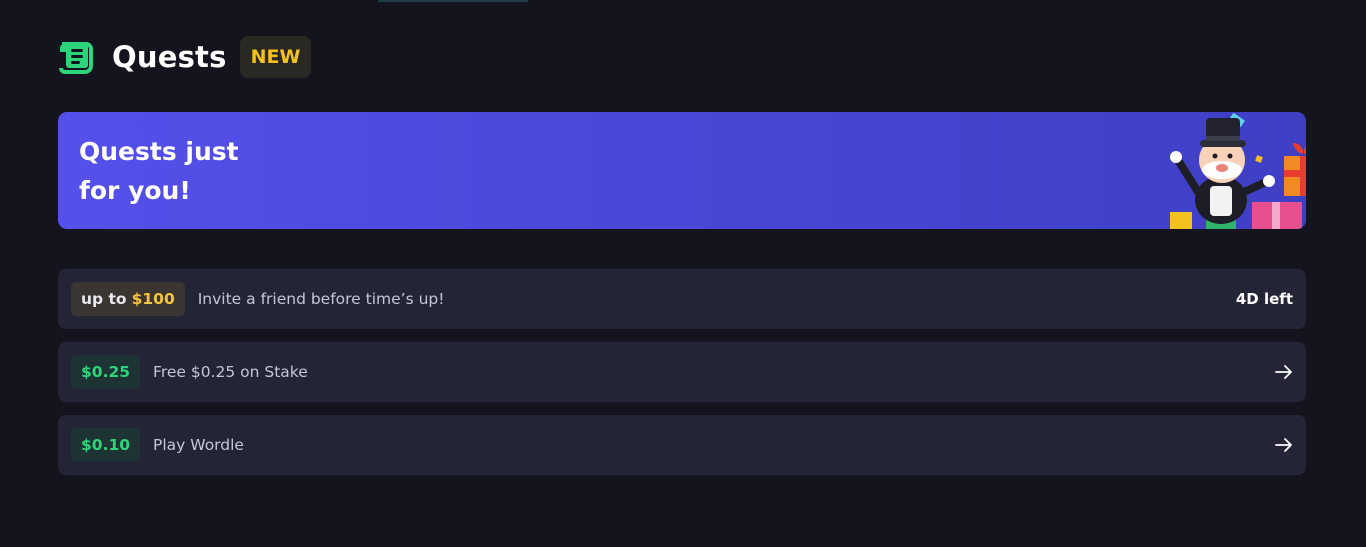  What do you see at coordinates (1238, 170) in the screenshot?
I see `mascot-with-gifts-illustration` at bounding box center [1238, 170].